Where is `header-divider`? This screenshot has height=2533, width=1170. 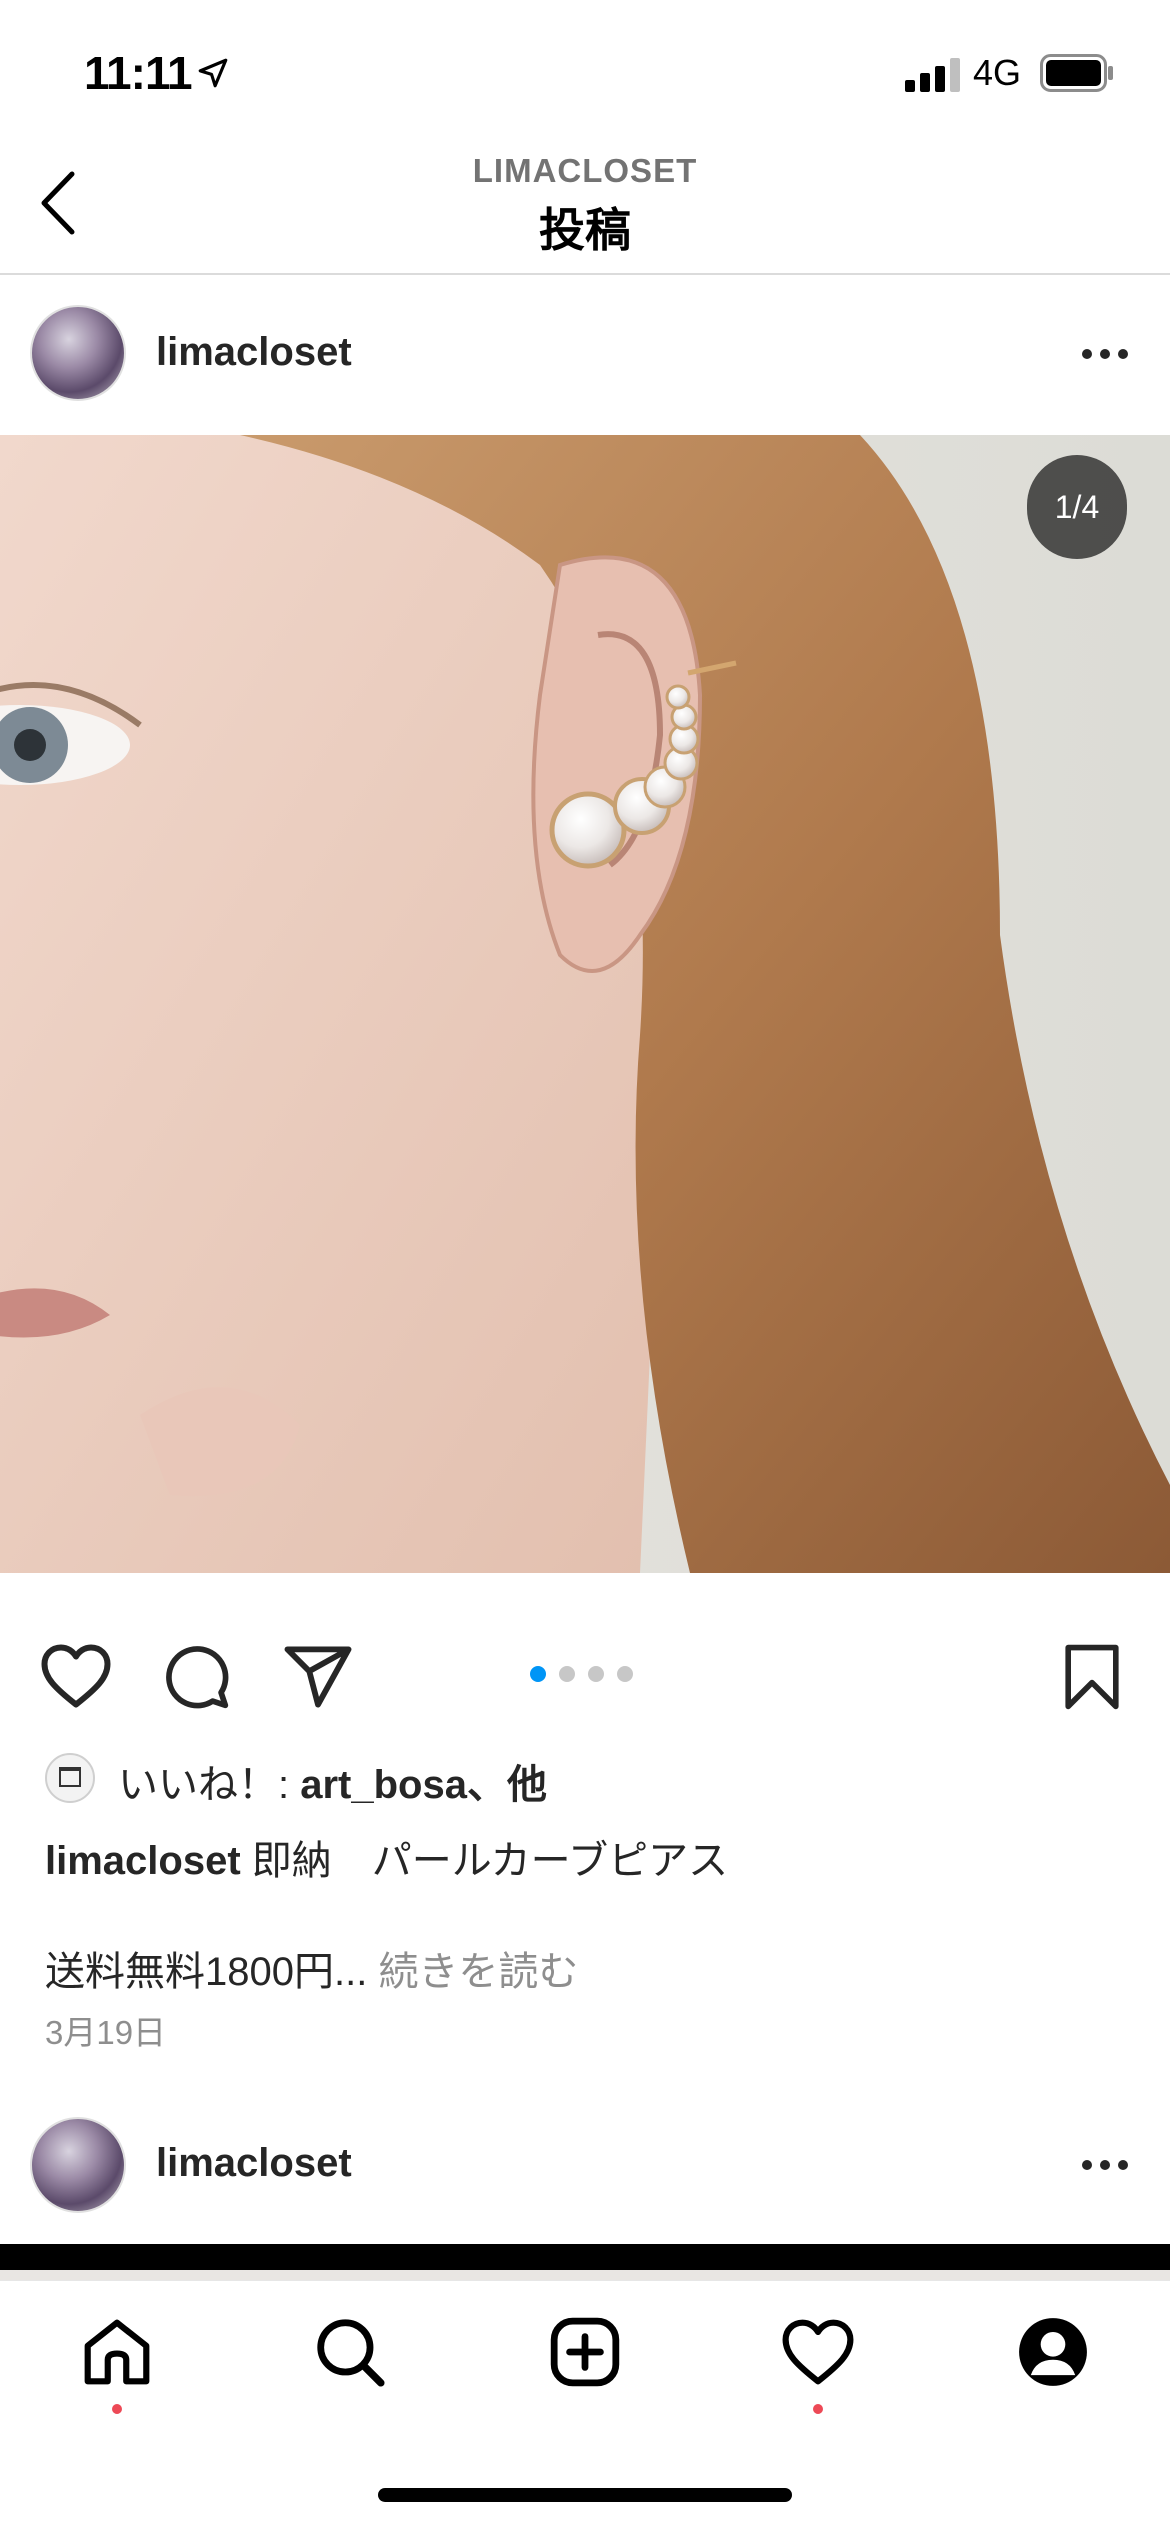 header-divider is located at coordinates (585, 274).